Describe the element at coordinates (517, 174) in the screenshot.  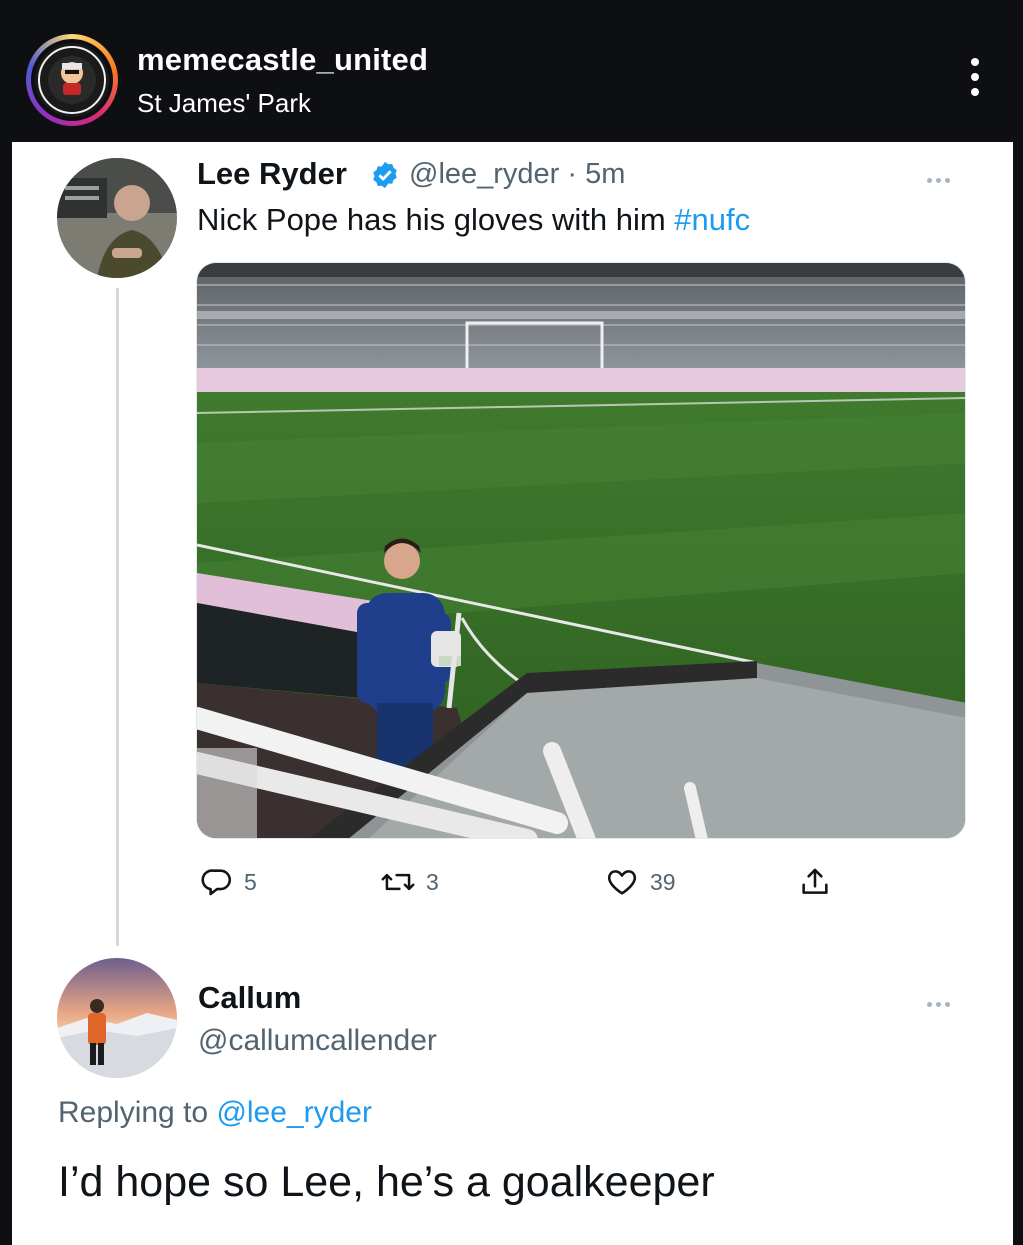
I see `tweet-handle-time: @lee_ryder · 5m` at that location.